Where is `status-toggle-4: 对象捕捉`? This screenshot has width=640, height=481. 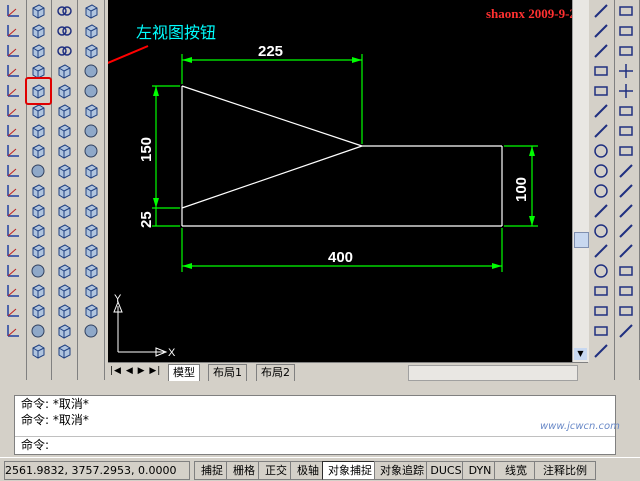 status-toggle-4: 对象捕捉 is located at coordinates (350, 470).